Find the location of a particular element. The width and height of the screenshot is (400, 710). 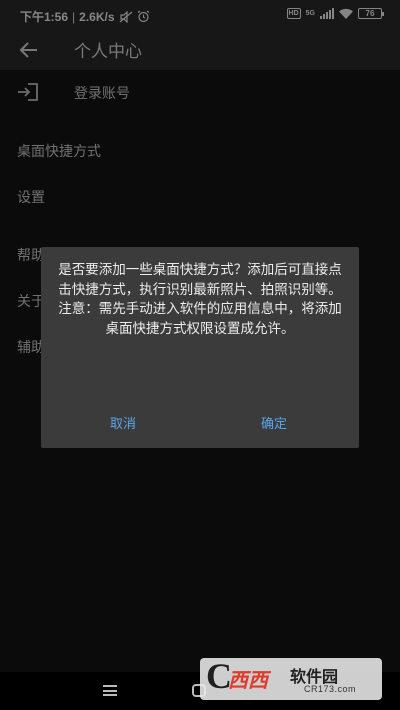

watermark-url: CR173.com is located at coordinates (330, 689).